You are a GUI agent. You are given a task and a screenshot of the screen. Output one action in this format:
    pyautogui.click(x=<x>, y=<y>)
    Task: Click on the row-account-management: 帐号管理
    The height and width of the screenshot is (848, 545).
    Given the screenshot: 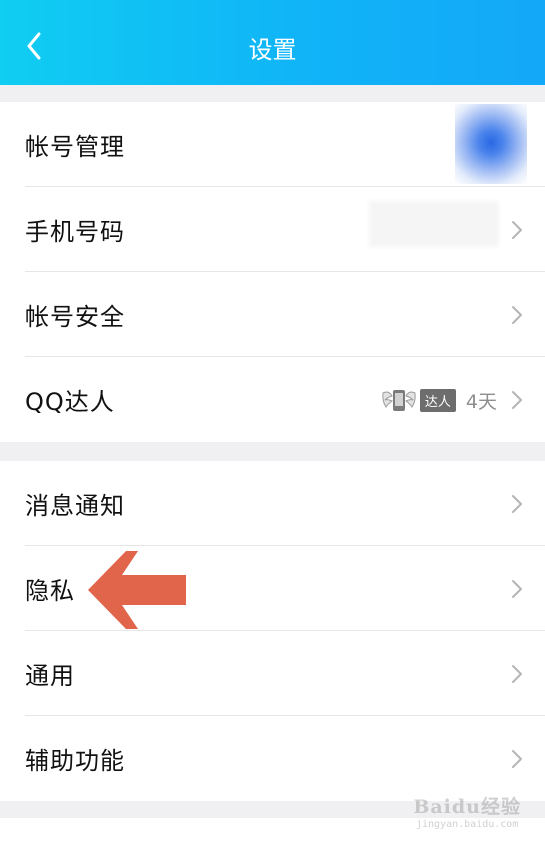 What is the action you would take?
    pyautogui.click(x=272, y=144)
    